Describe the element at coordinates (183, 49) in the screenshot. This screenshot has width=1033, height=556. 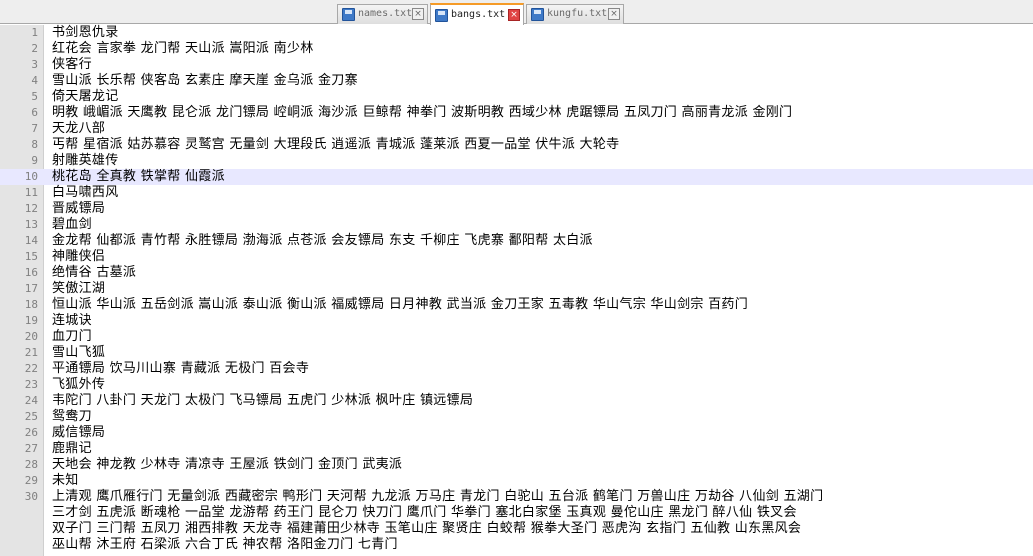
I see `line-text: 红花会 言家拳 龙门帮 天山派 嵩阳派 南少林` at that location.